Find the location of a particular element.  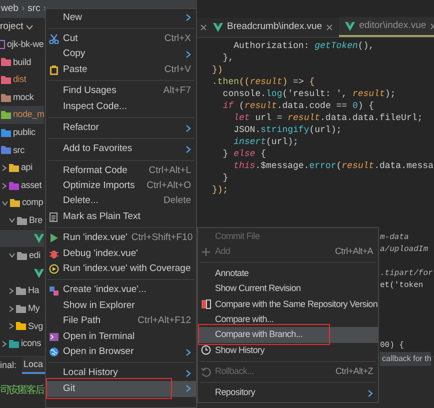

terminal-tab: Loca is located at coordinates (34, 365).